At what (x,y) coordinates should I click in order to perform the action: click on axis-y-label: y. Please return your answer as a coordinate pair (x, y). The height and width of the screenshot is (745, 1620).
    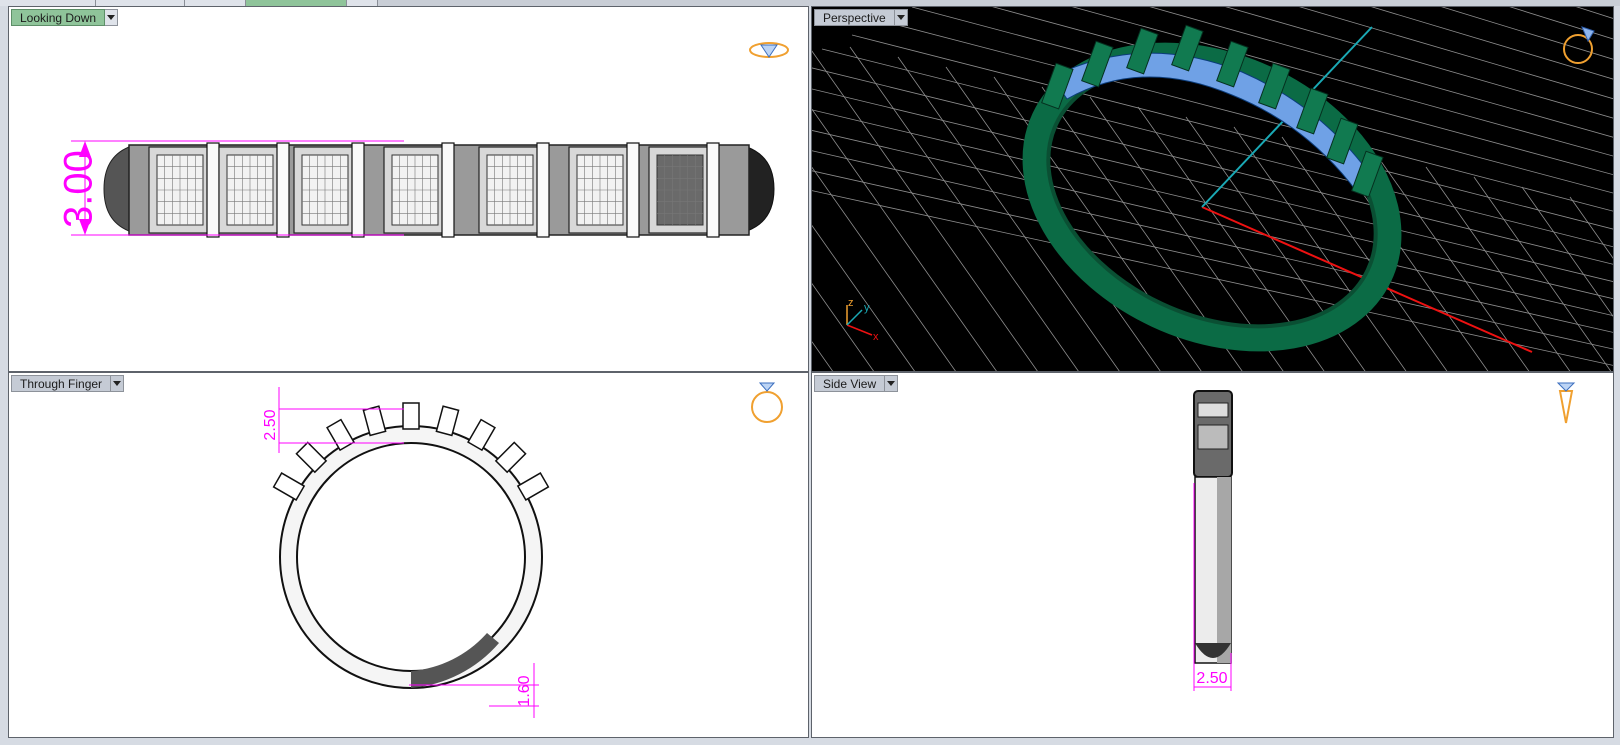
    Looking at the image, I should click on (867, 308).